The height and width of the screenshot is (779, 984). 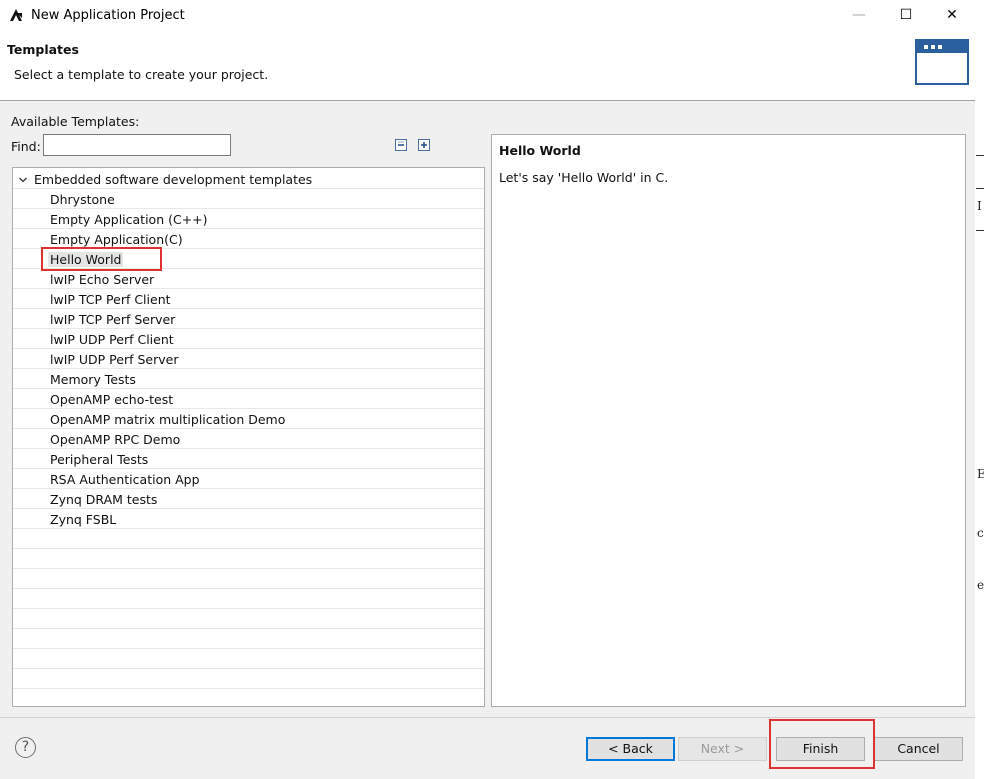 What do you see at coordinates (102, 279) in the screenshot?
I see `template-label: lwIP Echo Server` at bounding box center [102, 279].